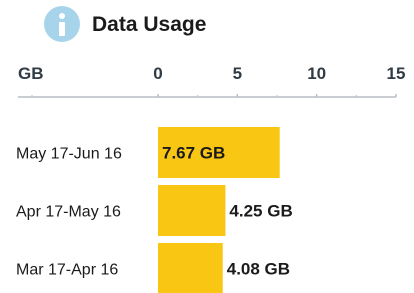  What do you see at coordinates (396, 73) in the screenshot?
I see `x-tick-label: 15` at bounding box center [396, 73].